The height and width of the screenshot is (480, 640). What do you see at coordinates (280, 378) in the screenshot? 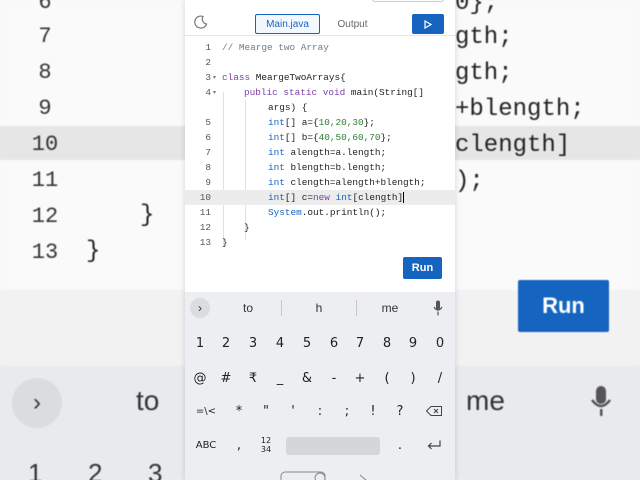
I see `key: _` at bounding box center [280, 378].